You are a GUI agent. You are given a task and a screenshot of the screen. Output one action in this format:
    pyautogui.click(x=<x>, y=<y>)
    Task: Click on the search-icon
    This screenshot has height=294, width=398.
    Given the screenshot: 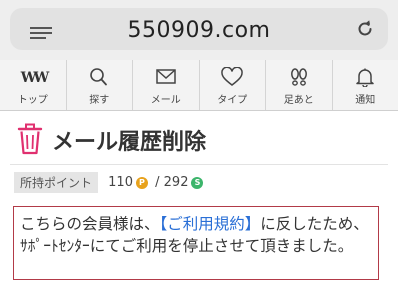 What is the action you would take?
    pyautogui.click(x=99, y=77)
    